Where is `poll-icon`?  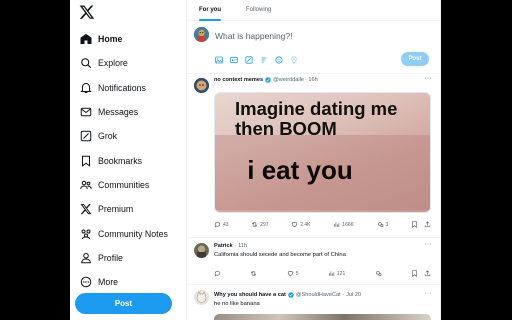 poll-icon is located at coordinates (264, 60).